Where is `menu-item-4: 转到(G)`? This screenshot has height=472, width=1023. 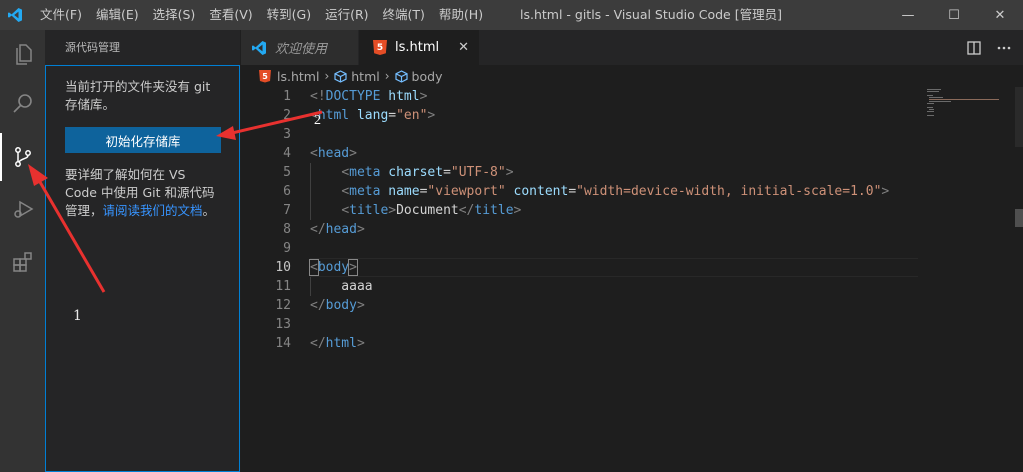
menu-item-4: 转到(G) is located at coordinates (289, 15).